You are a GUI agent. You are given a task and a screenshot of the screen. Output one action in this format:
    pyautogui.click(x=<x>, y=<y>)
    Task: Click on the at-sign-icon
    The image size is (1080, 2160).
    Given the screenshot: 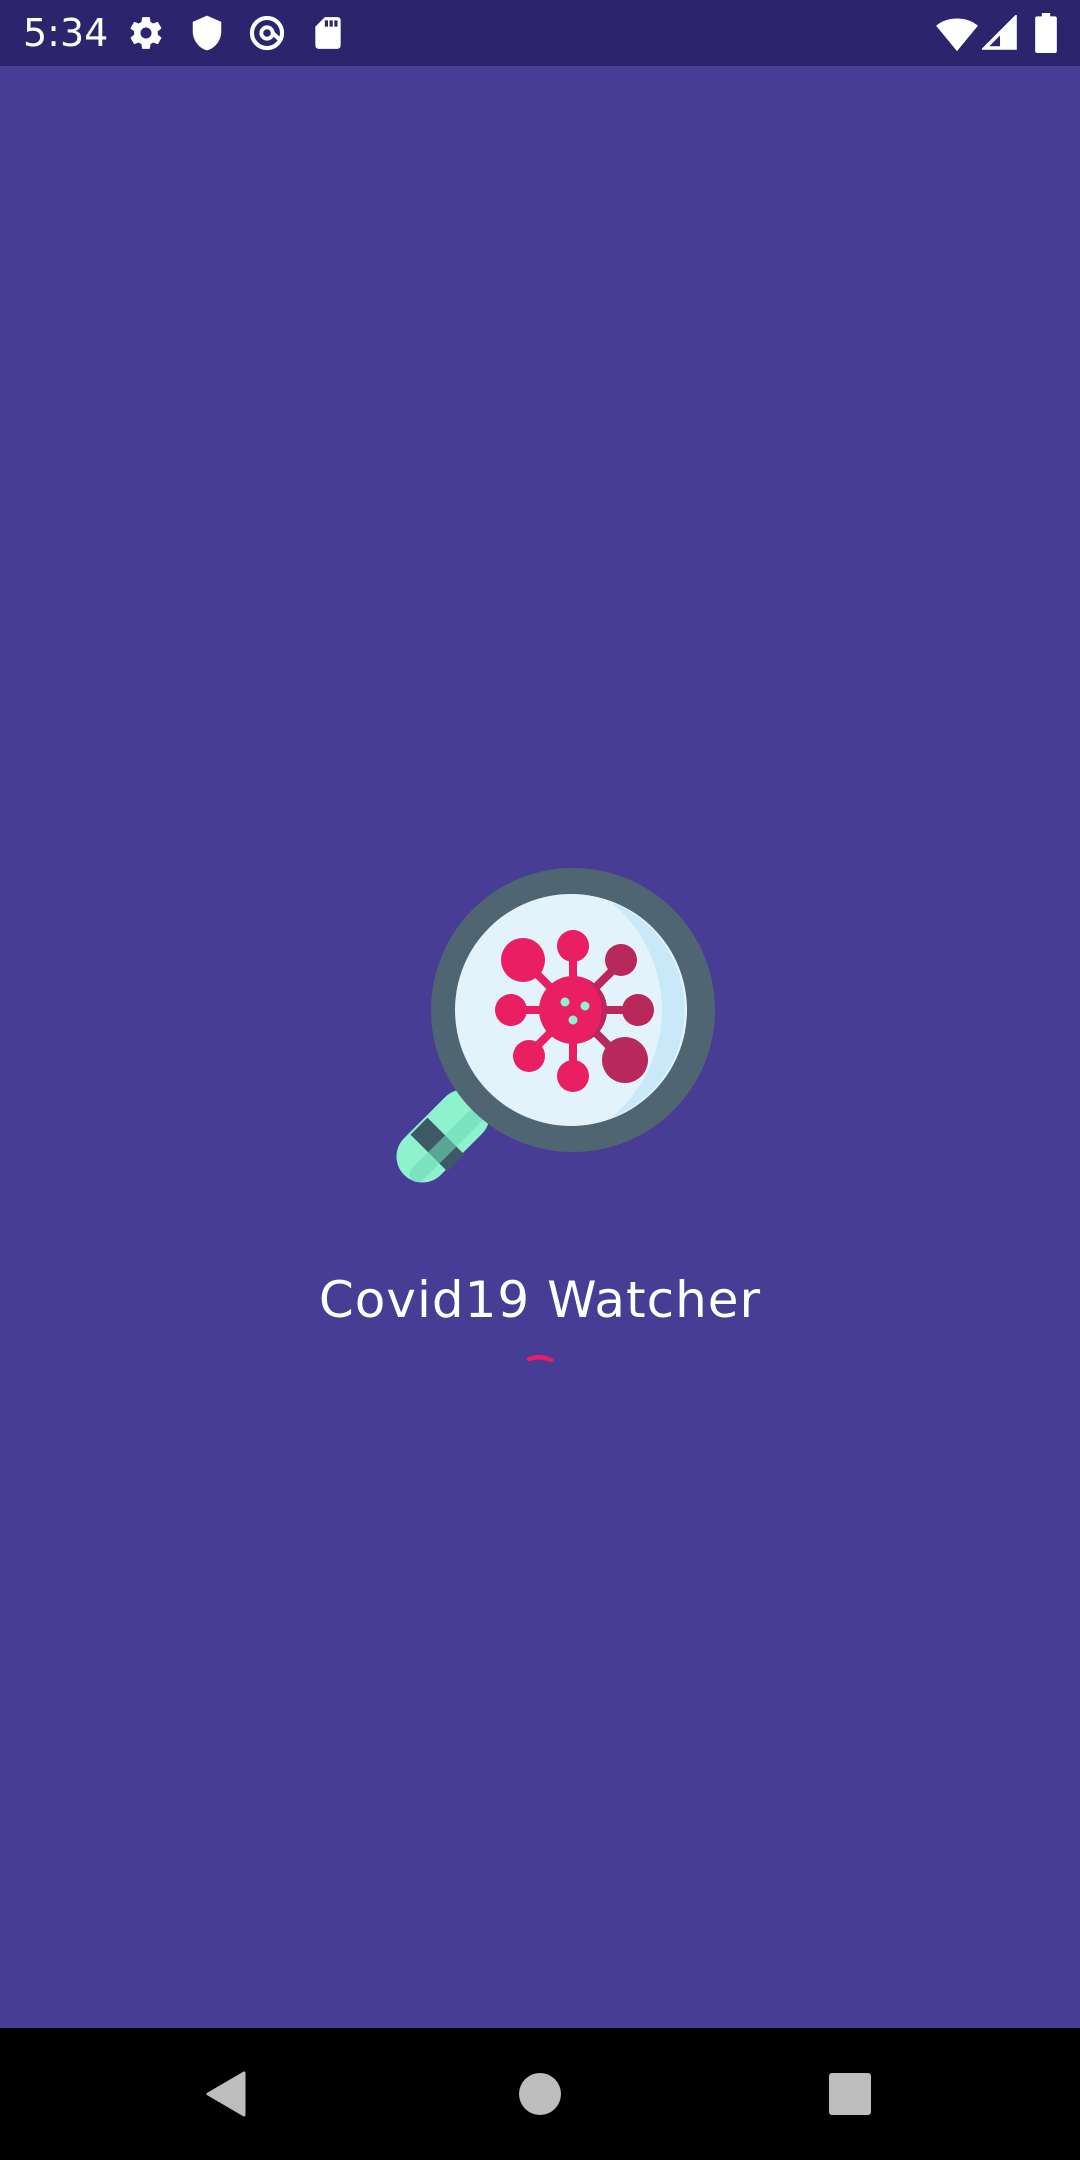 What is the action you would take?
    pyautogui.click(x=267, y=33)
    